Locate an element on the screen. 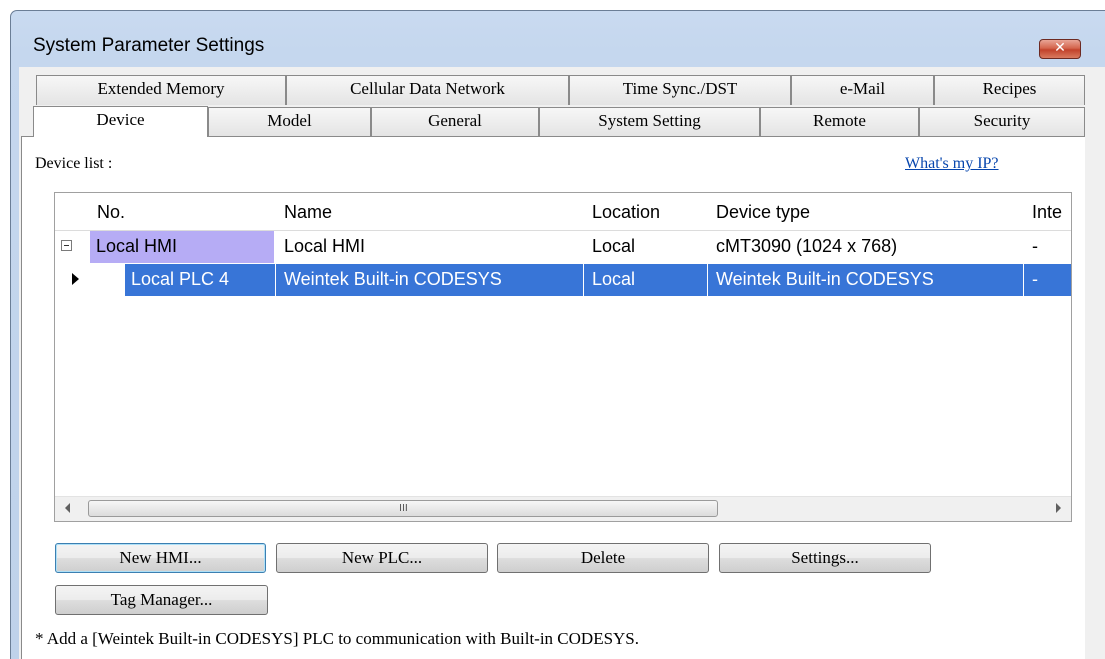 The height and width of the screenshot is (659, 1105). close-icon: ✕ is located at coordinates (1060, 48).